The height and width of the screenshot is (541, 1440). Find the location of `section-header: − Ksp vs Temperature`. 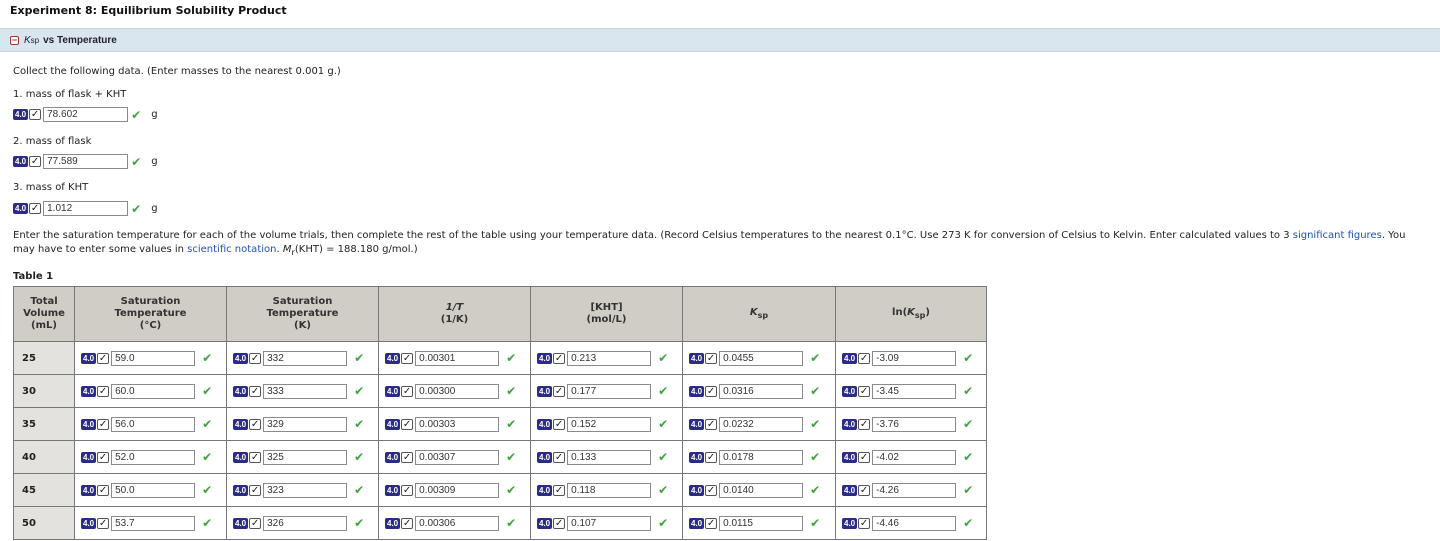

section-header: − Ksp vs Temperature is located at coordinates (720, 40).